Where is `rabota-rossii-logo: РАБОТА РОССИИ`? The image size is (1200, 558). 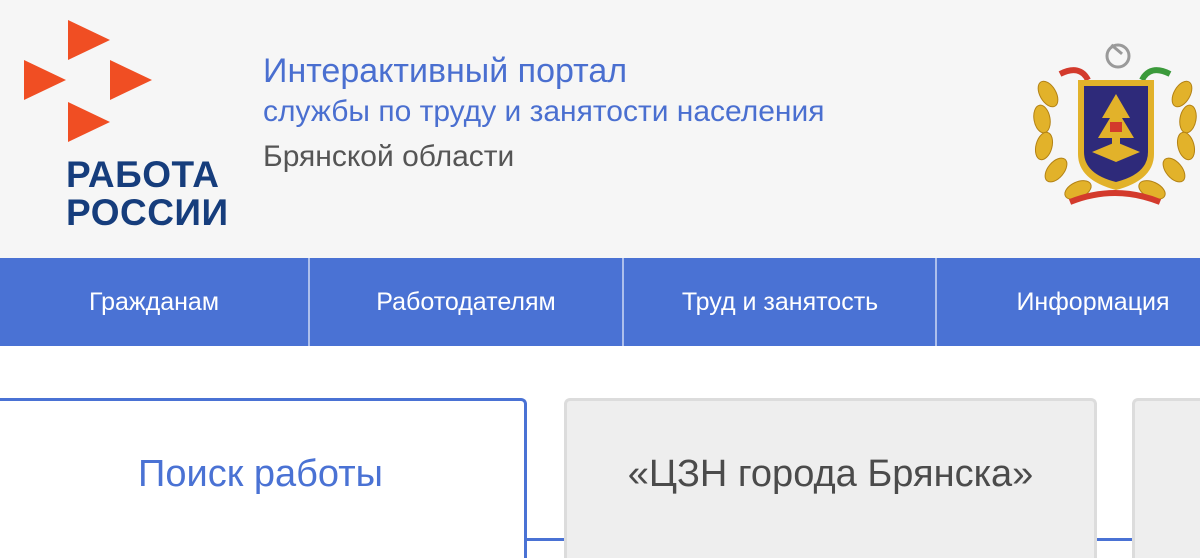 rabota-rossii-logo: РАБОТА РОССИИ is located at coordinates (133, 127).